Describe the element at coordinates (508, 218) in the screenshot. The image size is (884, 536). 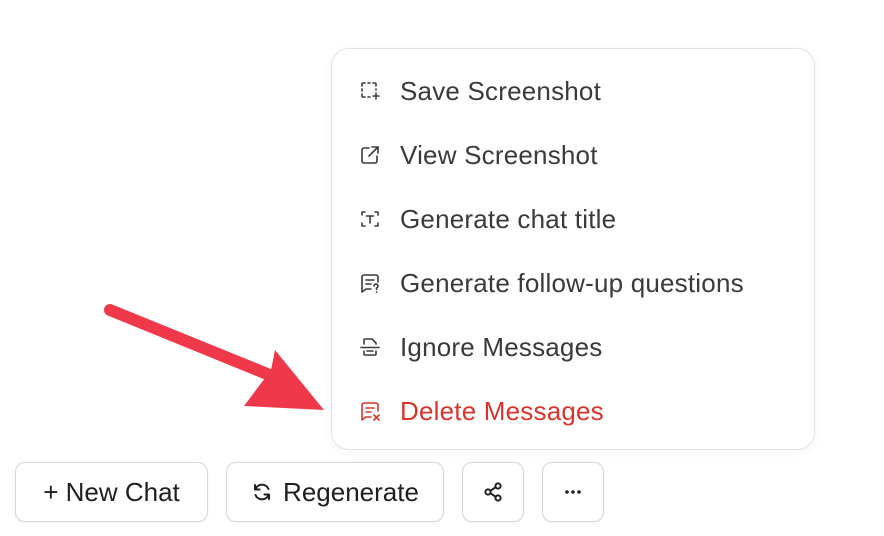
I see `menu-item-label: Generate chat title` at that location.